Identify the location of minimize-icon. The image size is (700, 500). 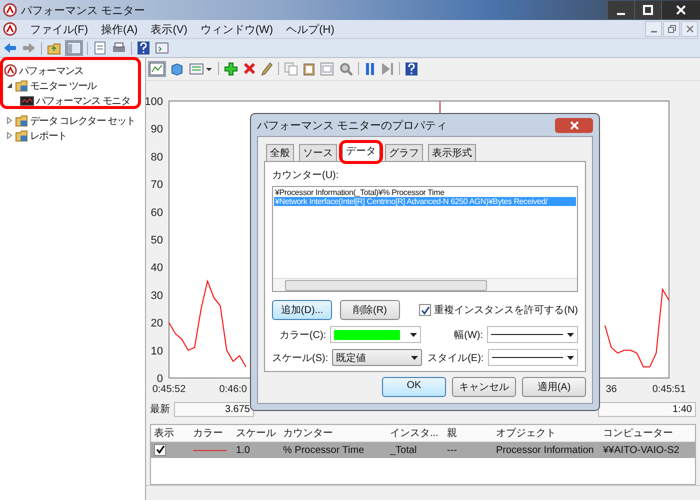
(621, 13).